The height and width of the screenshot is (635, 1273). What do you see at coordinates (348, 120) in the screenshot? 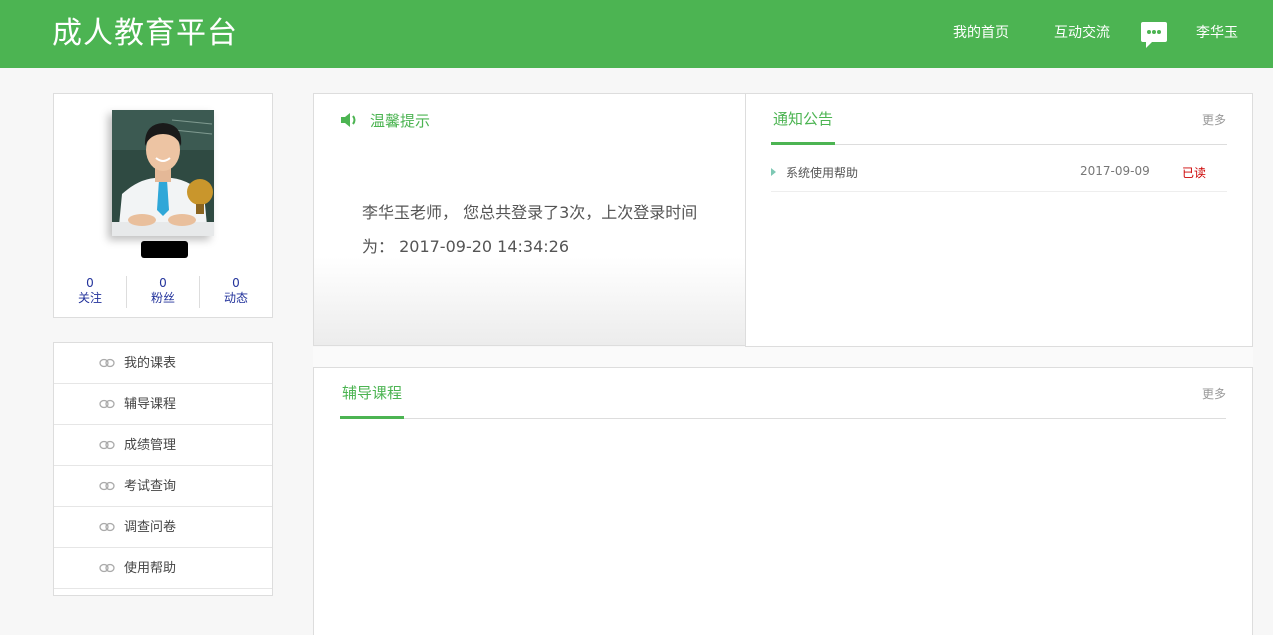
I see `speaker-icon` at bounding box center [348, 120].